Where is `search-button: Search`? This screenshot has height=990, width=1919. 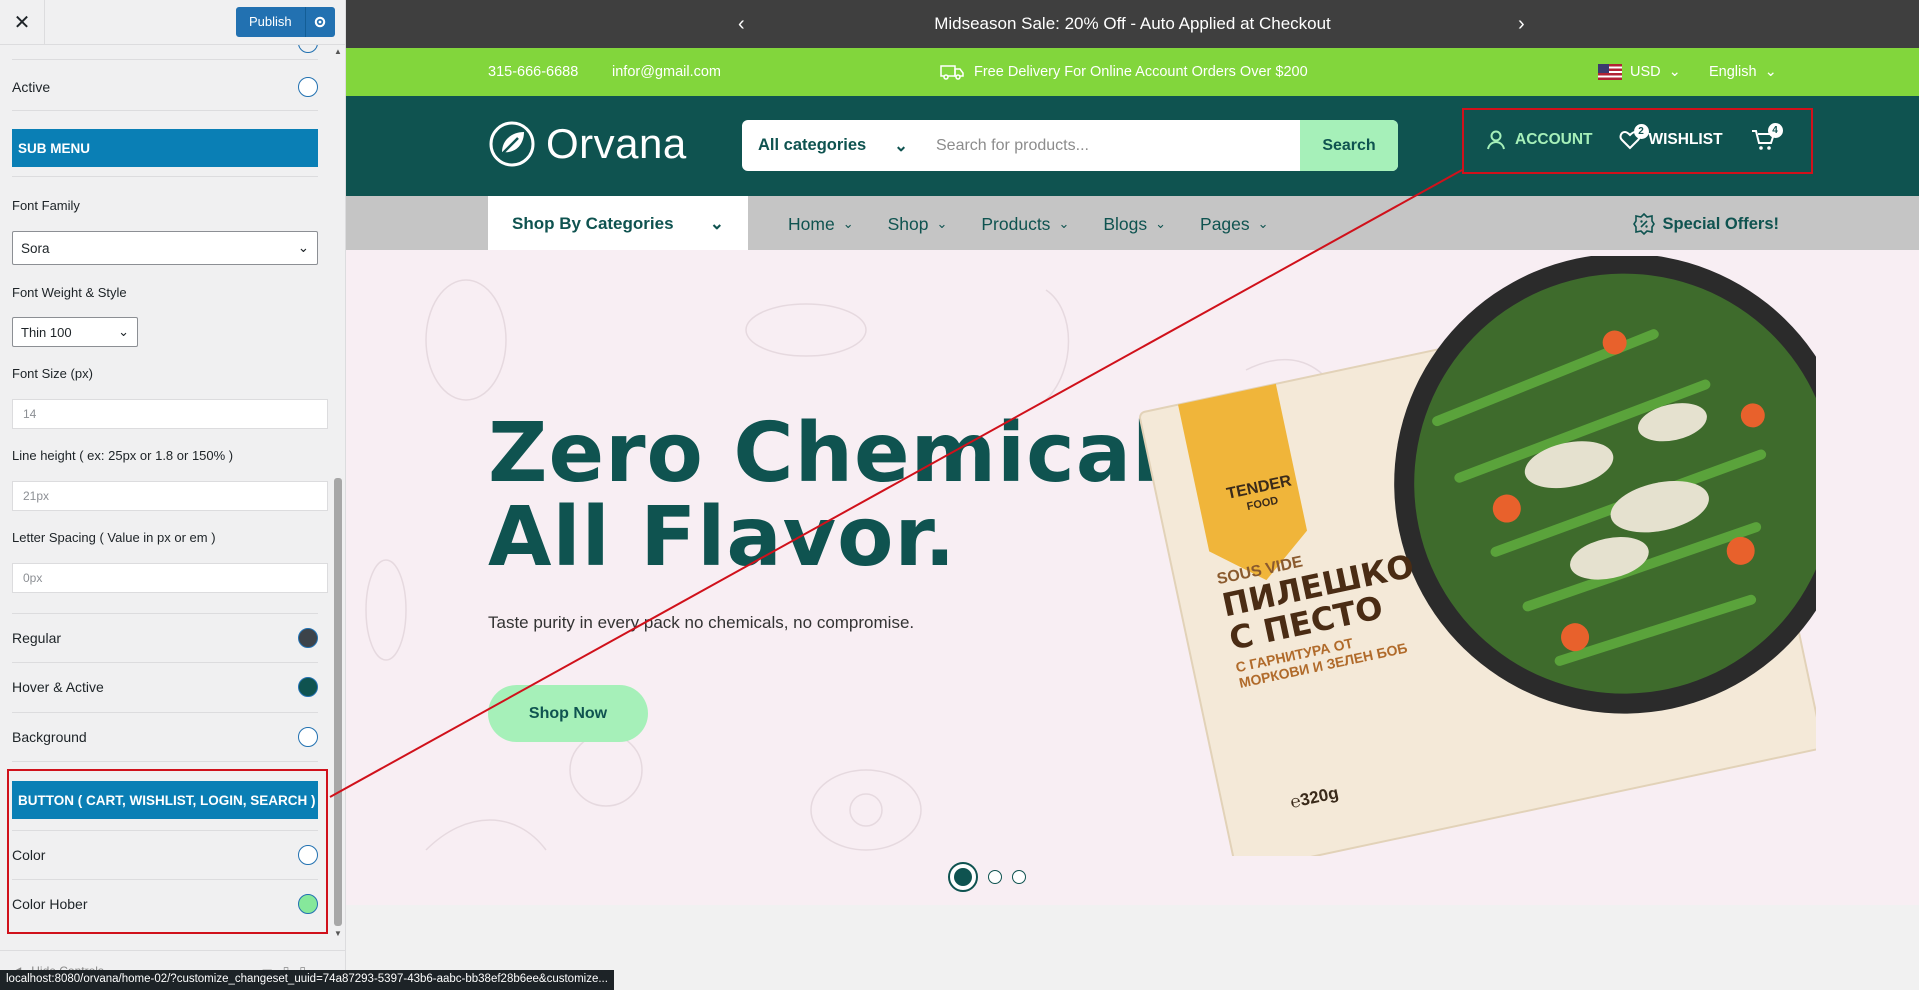
search-button: Search is located at coordinates (1349, 145).